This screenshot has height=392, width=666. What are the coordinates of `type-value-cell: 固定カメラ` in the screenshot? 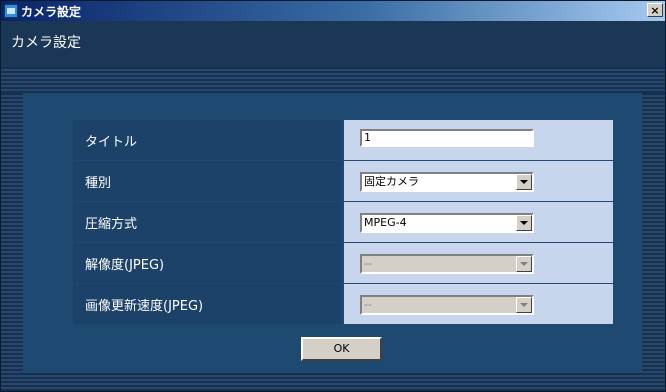 It's located at (478, 181).